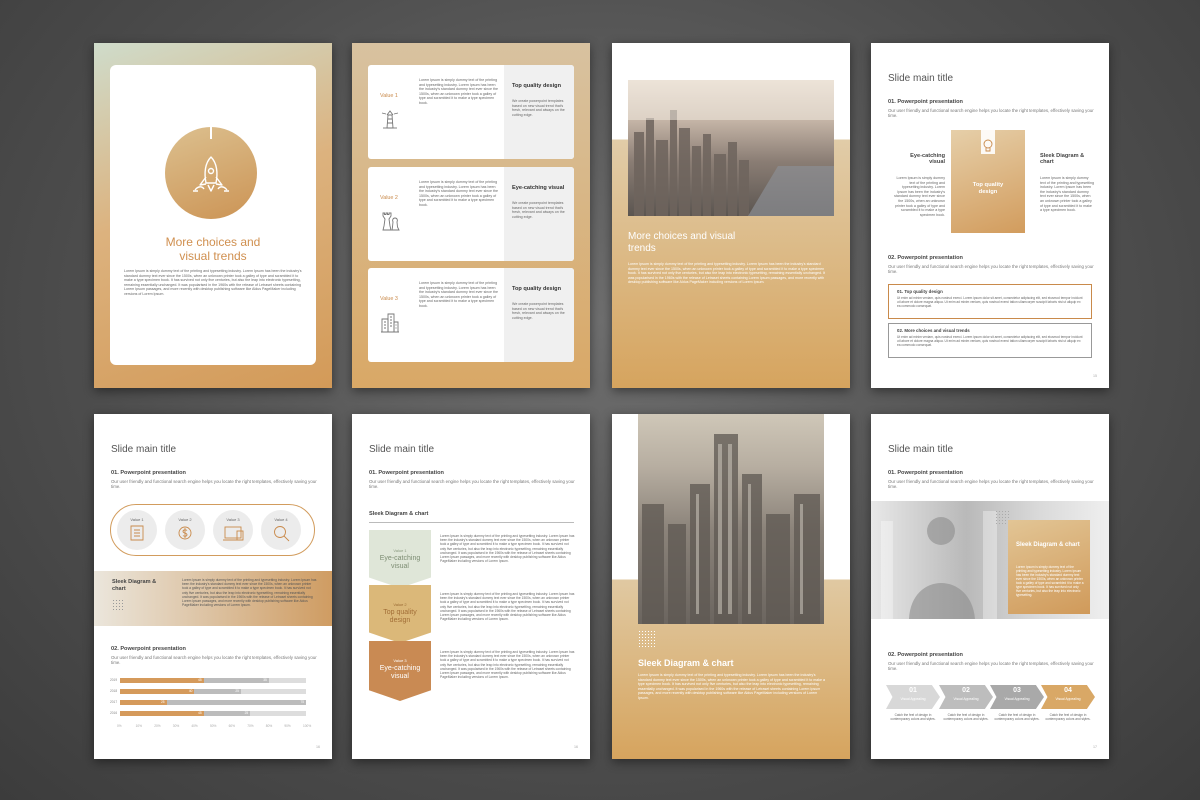 The width and height of the screenshot is (1200, 800). I want to click on city-buildings-photo, so click(731, 519).